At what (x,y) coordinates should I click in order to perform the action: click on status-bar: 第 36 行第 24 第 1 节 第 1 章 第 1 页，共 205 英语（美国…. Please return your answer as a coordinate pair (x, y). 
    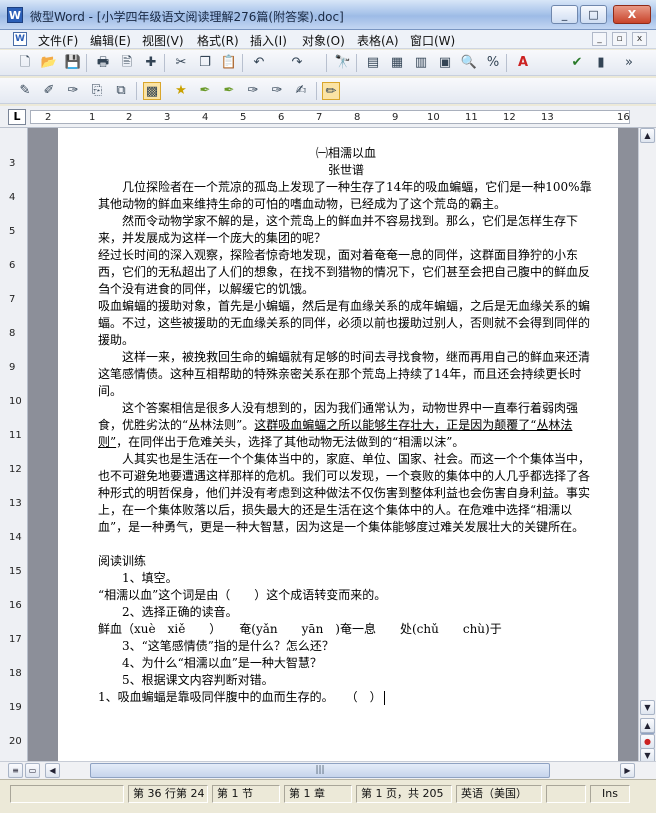
    Looking at the image, I should click on (328, 796).